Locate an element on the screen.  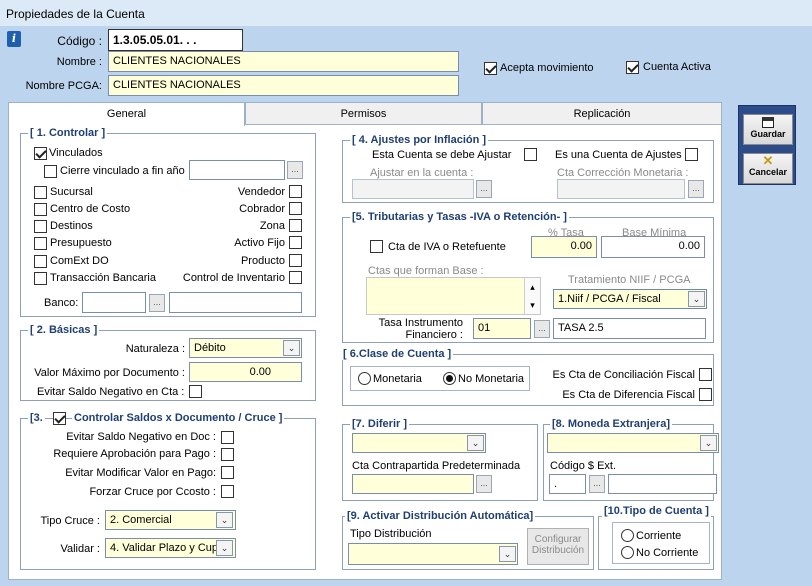
req-aprob-label: Requiere Aprobación para Pago : is located at coordinates (134, 454).